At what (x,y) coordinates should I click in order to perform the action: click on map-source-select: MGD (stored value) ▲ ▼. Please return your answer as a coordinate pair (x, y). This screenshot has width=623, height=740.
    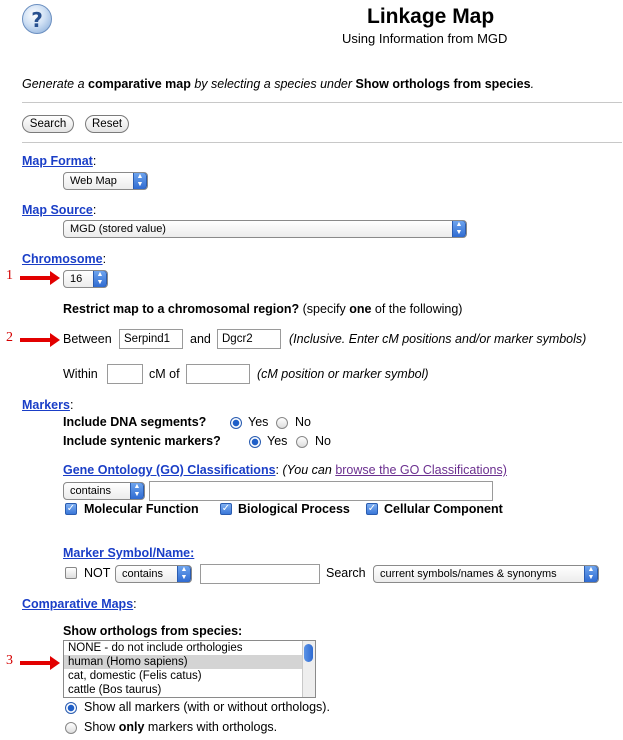
    Looking at the image, I should click on (265, 229).